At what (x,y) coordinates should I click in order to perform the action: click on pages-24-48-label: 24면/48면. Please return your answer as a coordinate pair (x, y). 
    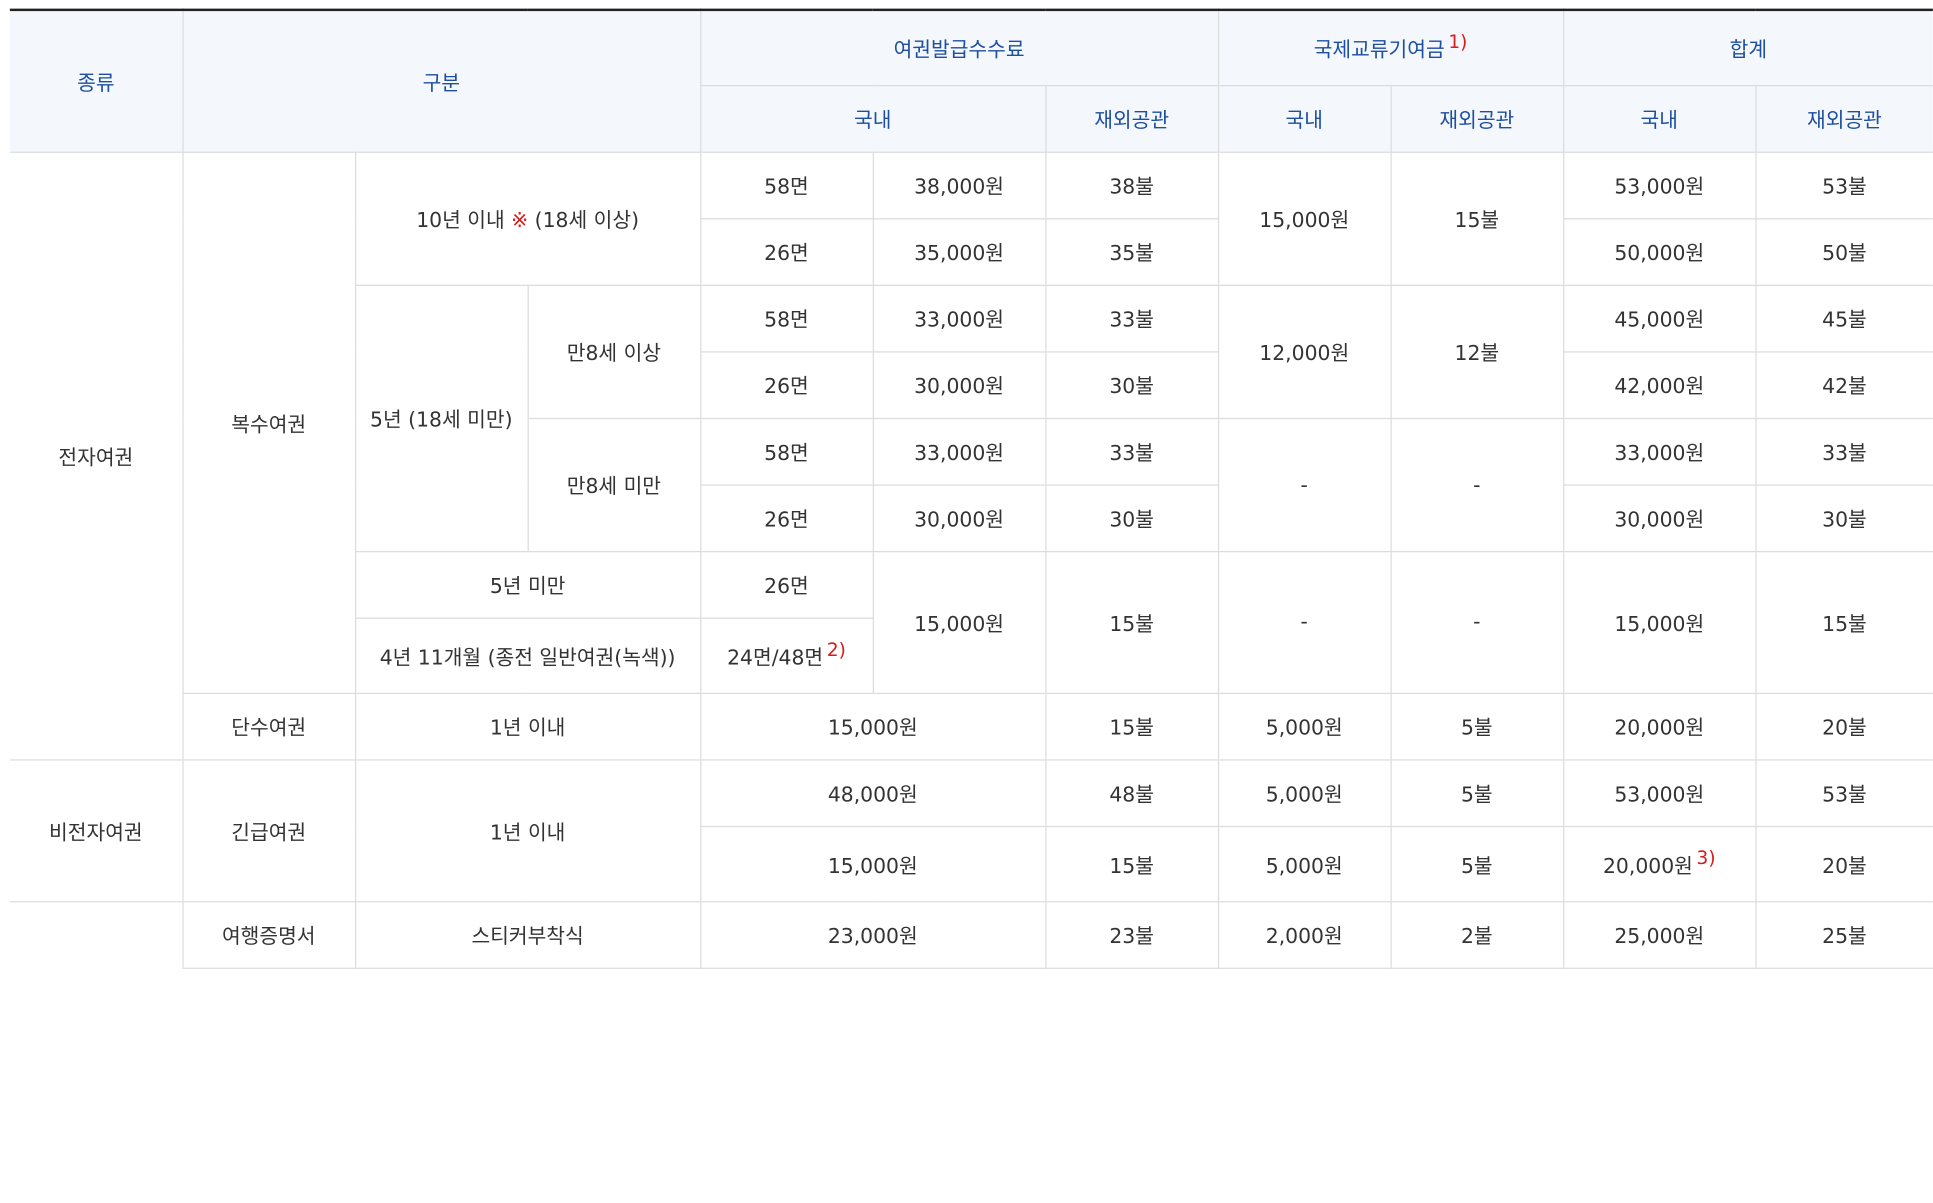
    Looking at the image, I should click on (775, 657).